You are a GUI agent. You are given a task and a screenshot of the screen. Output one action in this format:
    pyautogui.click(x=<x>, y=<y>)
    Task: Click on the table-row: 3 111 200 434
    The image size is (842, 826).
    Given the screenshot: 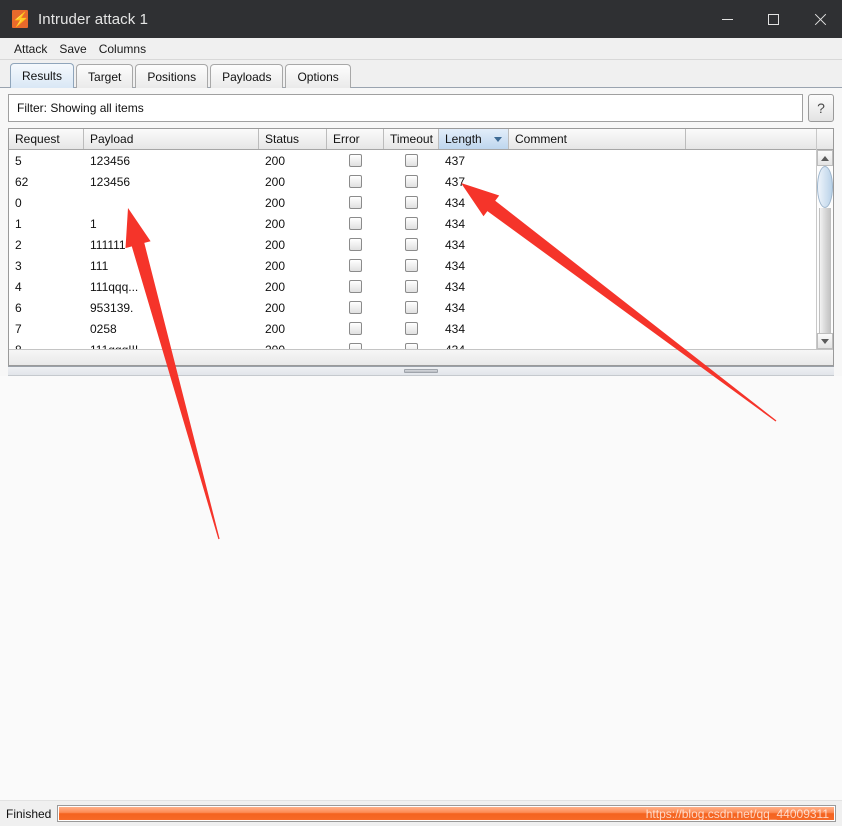 What is the action you would take?
    pyautogui.click(x=412, y=265)
    